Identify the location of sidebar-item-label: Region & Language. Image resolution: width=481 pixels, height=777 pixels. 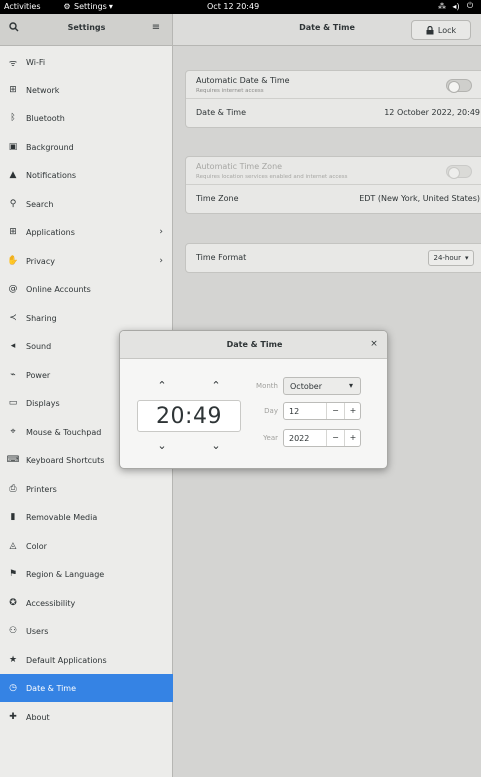
(65, 574).